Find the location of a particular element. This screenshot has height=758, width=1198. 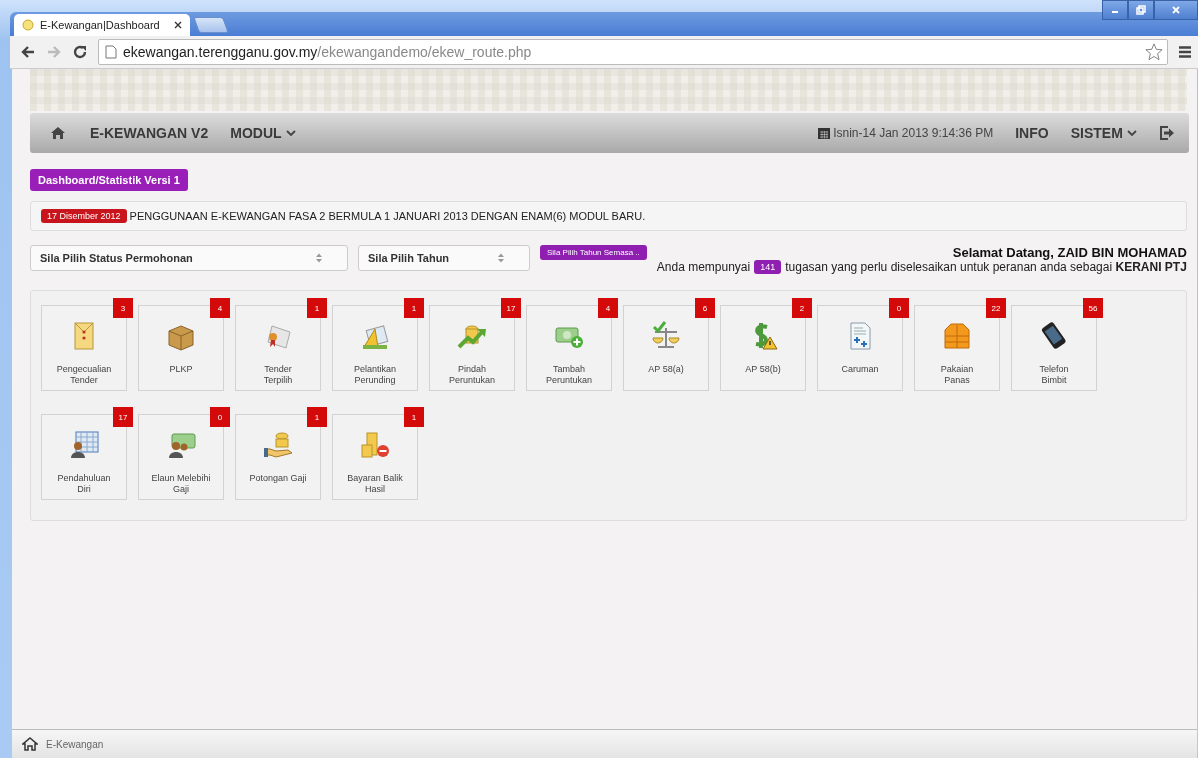

restore-button is located at coordinates (1141, 10).